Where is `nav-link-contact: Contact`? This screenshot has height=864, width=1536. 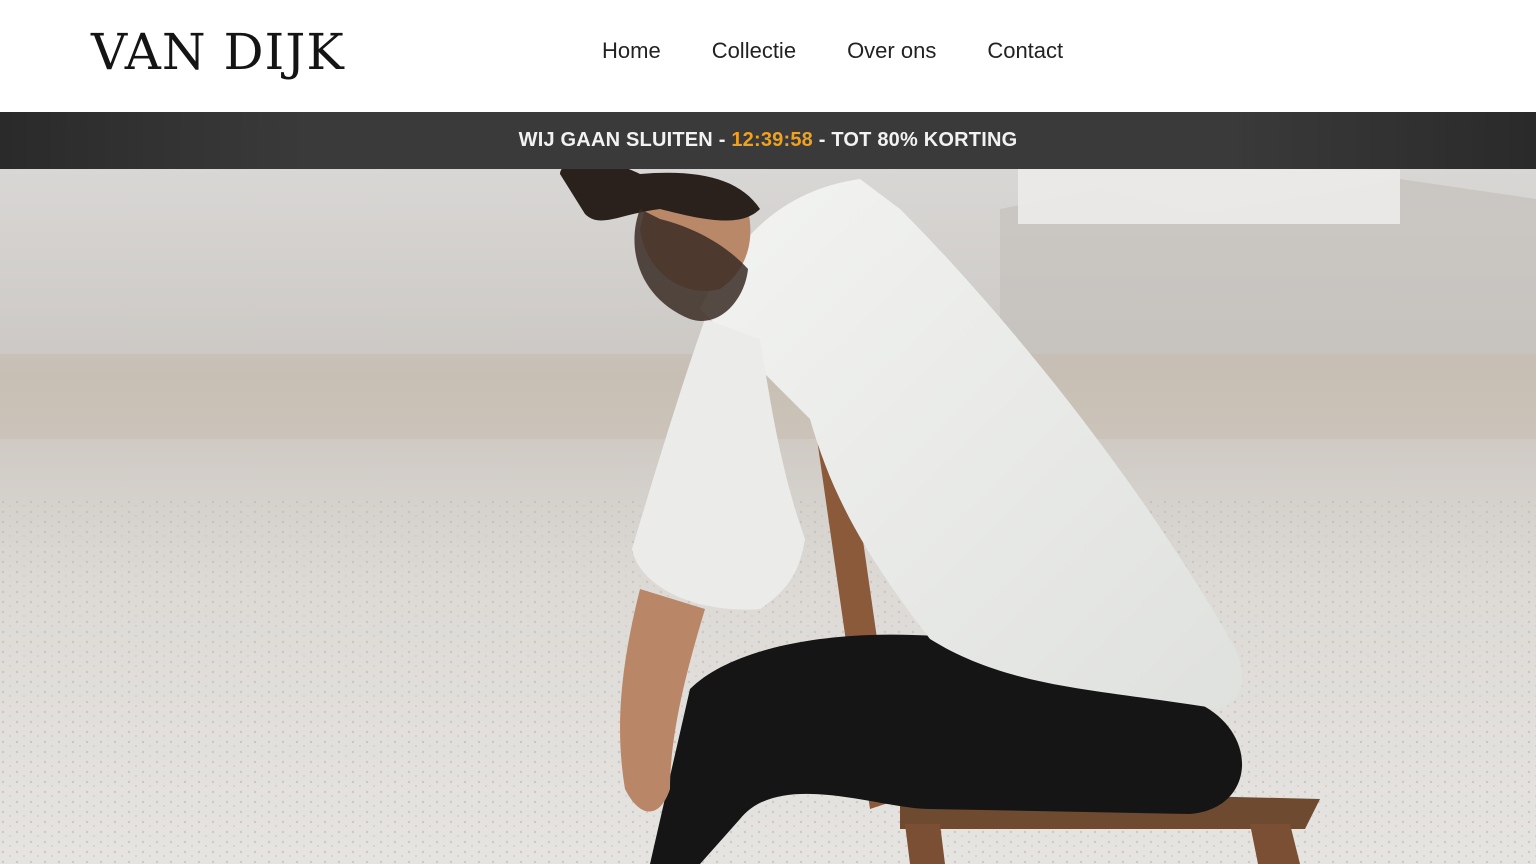 nav-link-contact: Contact is located at coordinates (1025, 51).